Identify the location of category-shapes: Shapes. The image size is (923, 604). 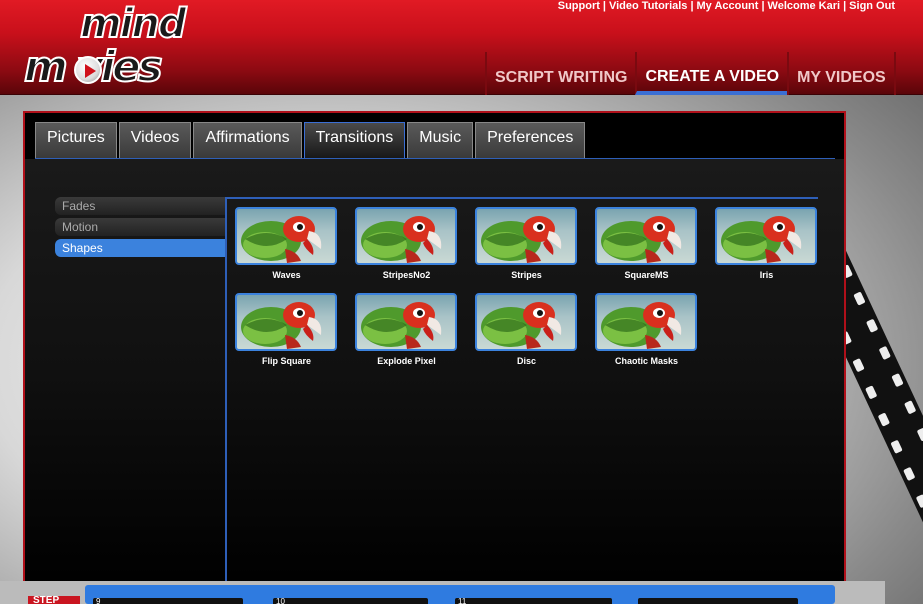
(140, 248).